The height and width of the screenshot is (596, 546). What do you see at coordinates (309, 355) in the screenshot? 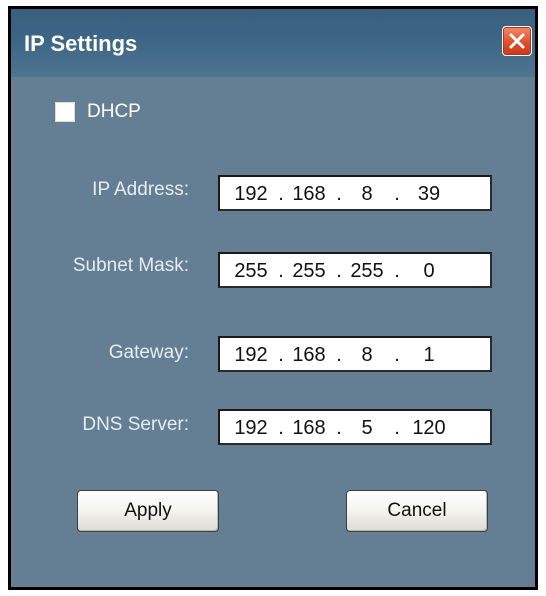
I see `gateway-octet-2: 168` at bounding box center [309, 355].